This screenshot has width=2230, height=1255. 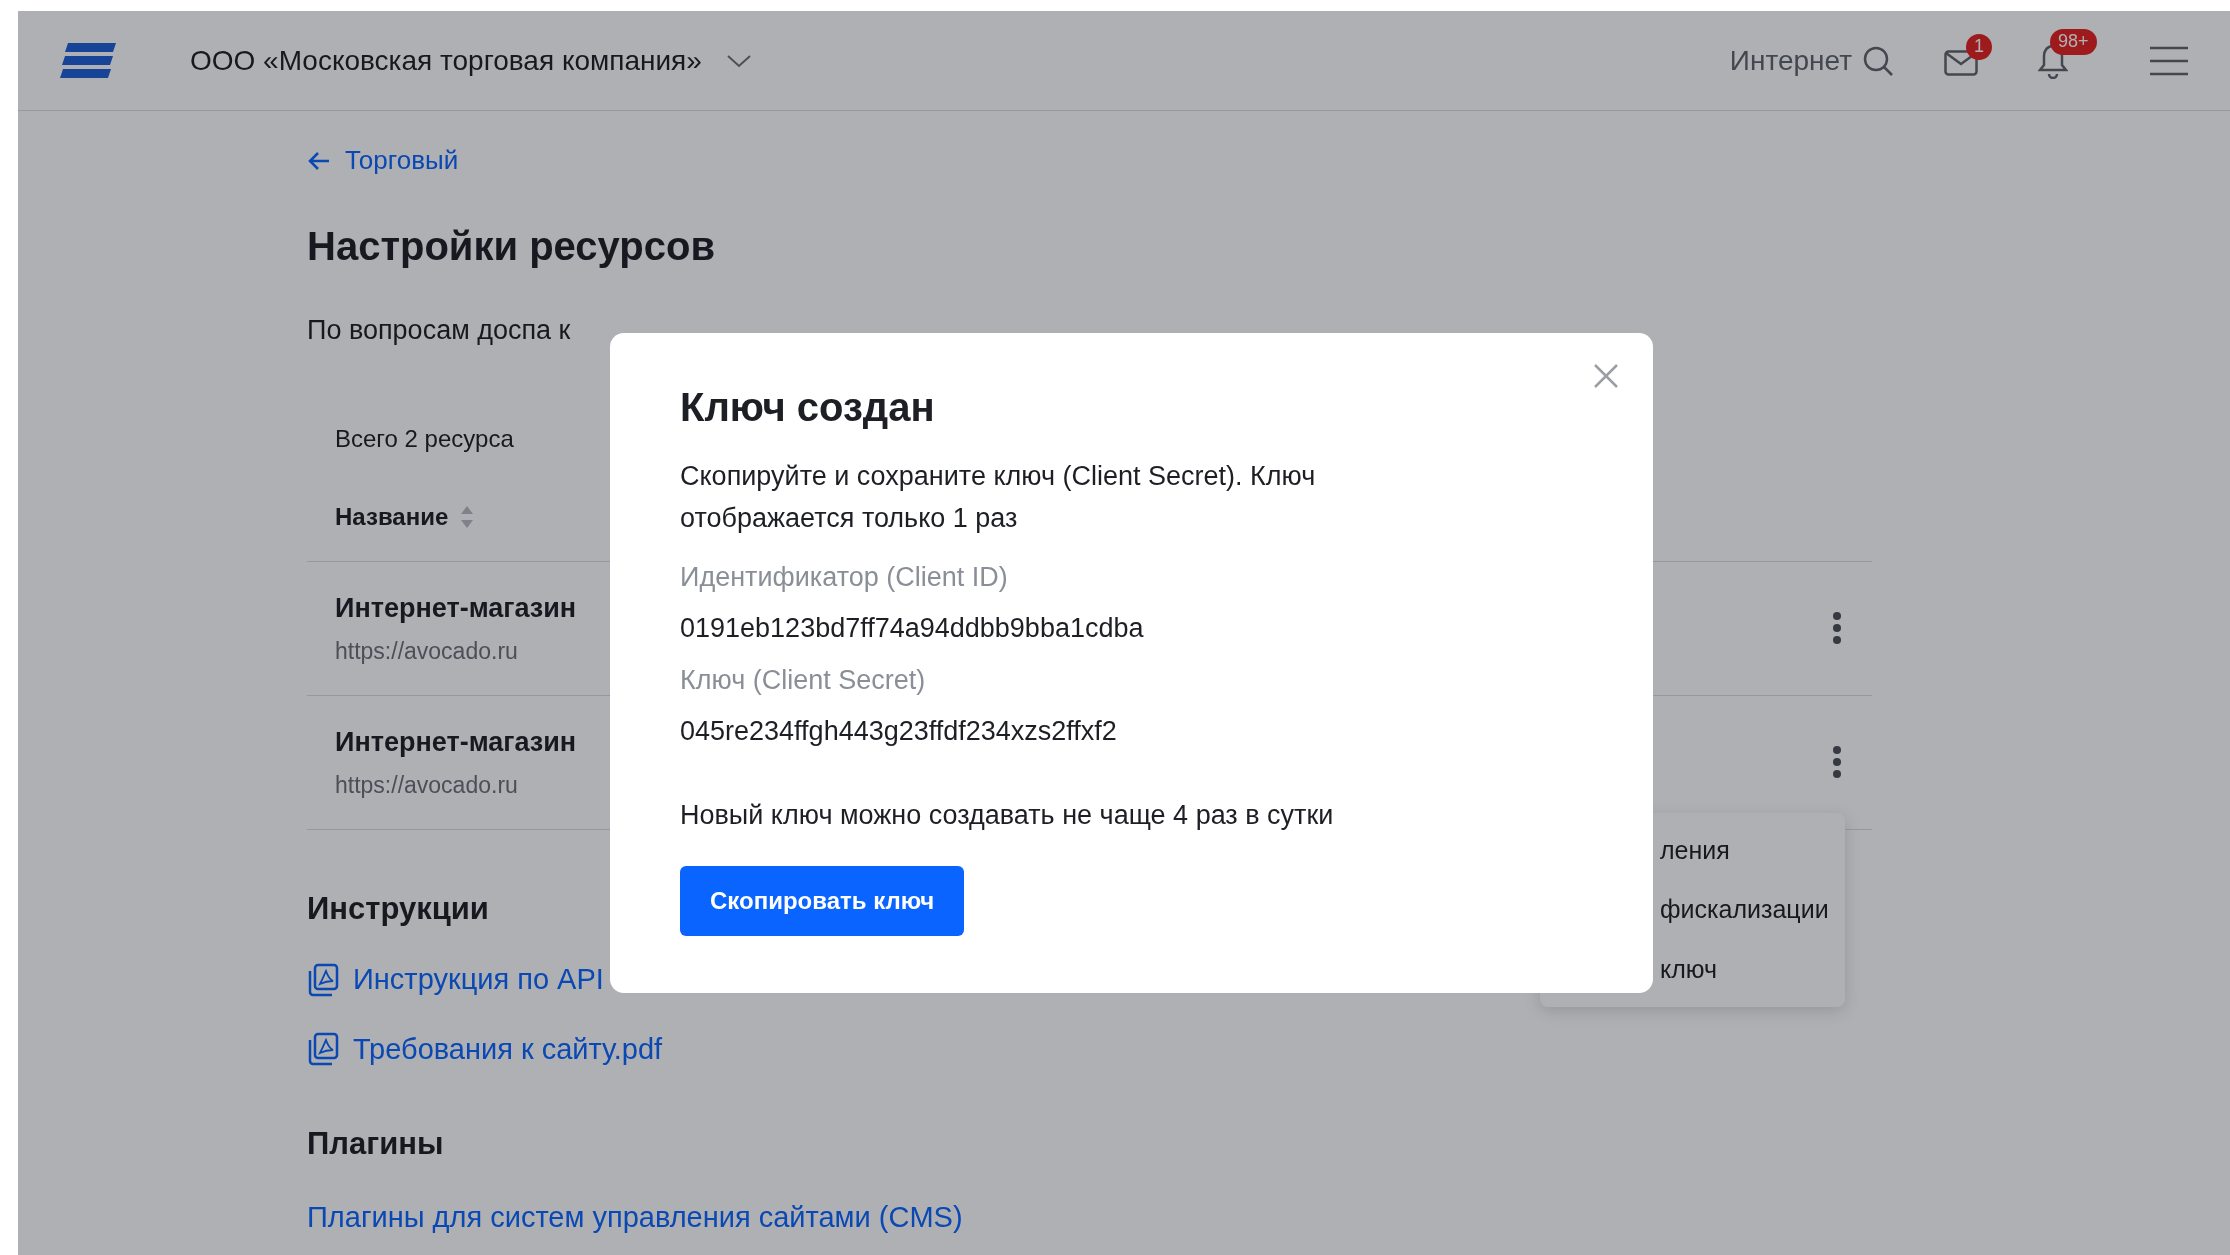 What do you see at coordinates (1979, 46) in the screenshot?
I see `unread-badge: 1` at bounding box center [1979, 46].